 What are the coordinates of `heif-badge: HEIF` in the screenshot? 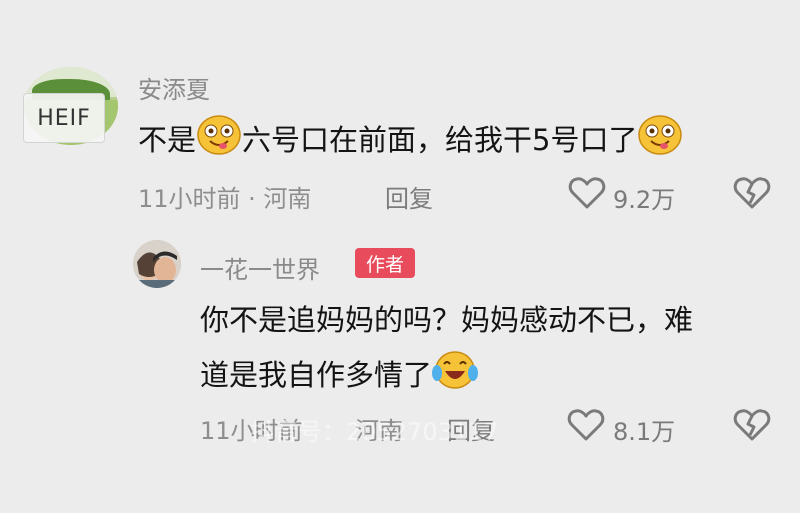 It's located at (64, 118).